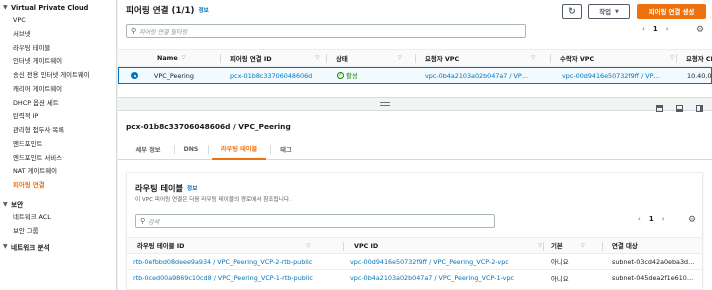  Describe the element at coordinates (347, 76) in the screenshot. I see `status-badge: ✓ 활성` at that location.